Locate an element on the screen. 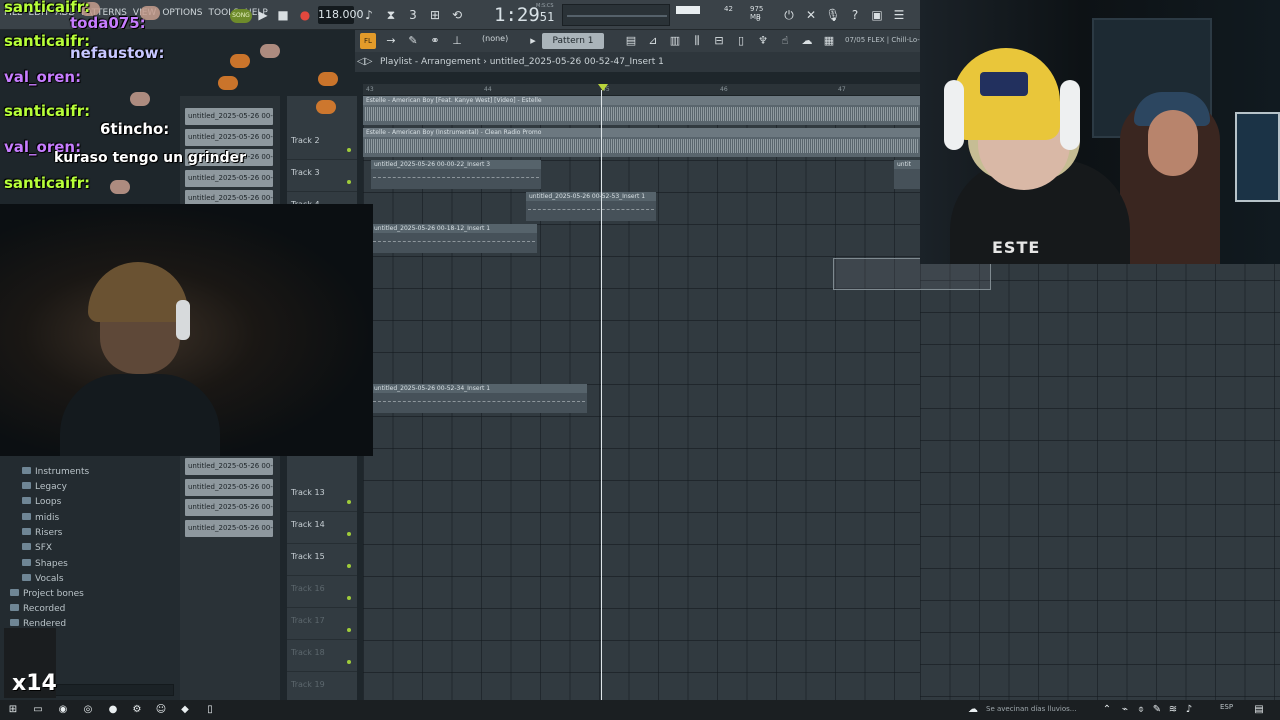 This screenshot has width=1280, height=720. play-icon: ▶ is located at coordinates (263, 15).